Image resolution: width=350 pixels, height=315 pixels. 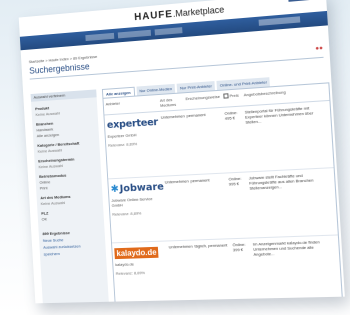 I want to click on sidebar-heading: Auswahl verfeinern, so click(x=63, y=95).